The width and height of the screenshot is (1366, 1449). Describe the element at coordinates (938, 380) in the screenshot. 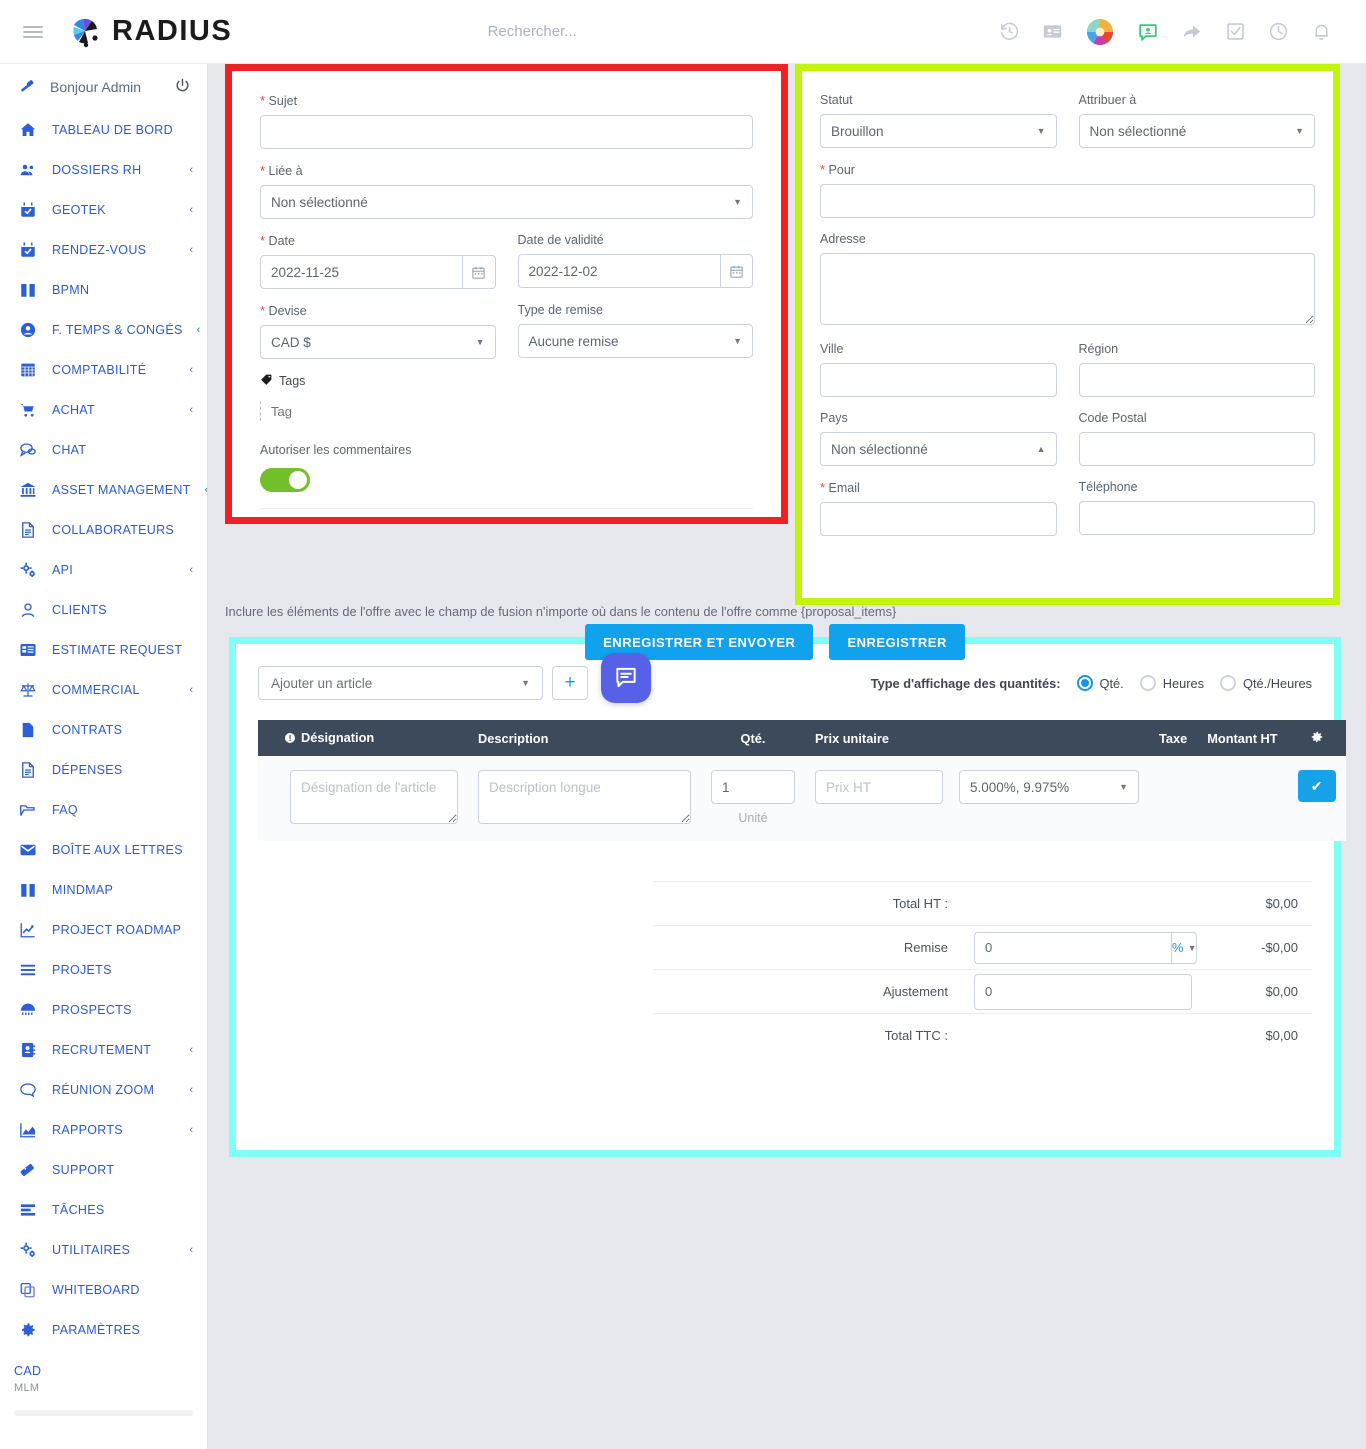

I see `ville-input` at that location.